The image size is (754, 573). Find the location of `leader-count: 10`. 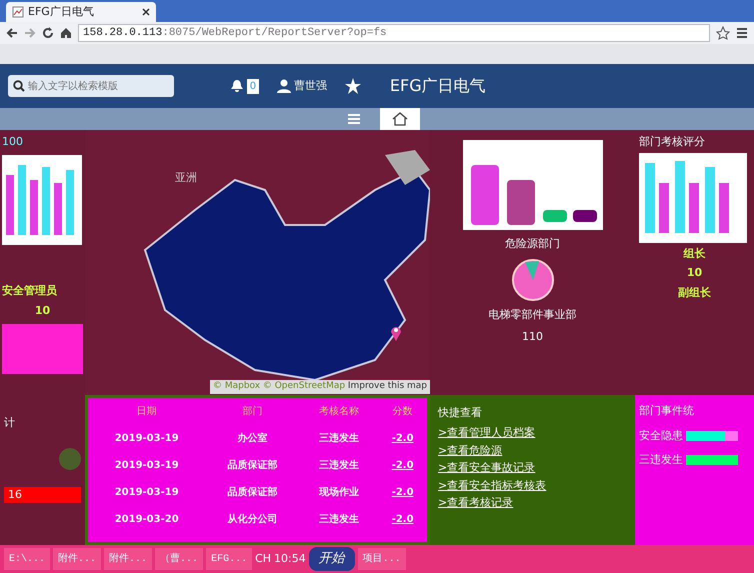

leader-count: 10 is located at coordinates (695, 273).